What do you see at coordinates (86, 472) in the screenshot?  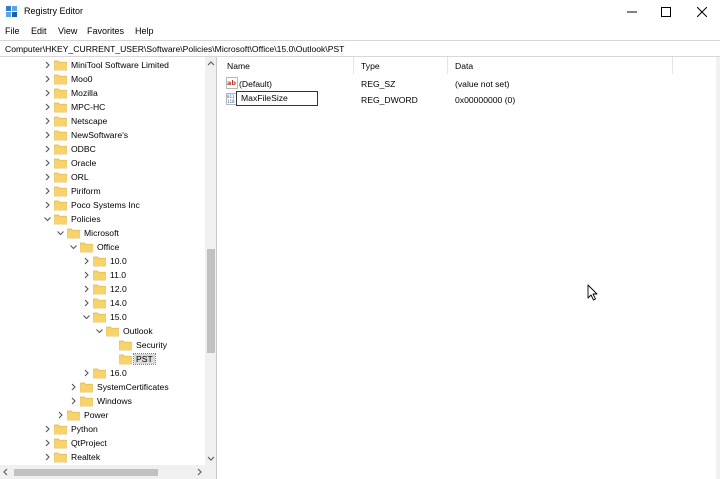 I see `tree-horizontal-scroll-thumb` at bounding box center [86, 472].